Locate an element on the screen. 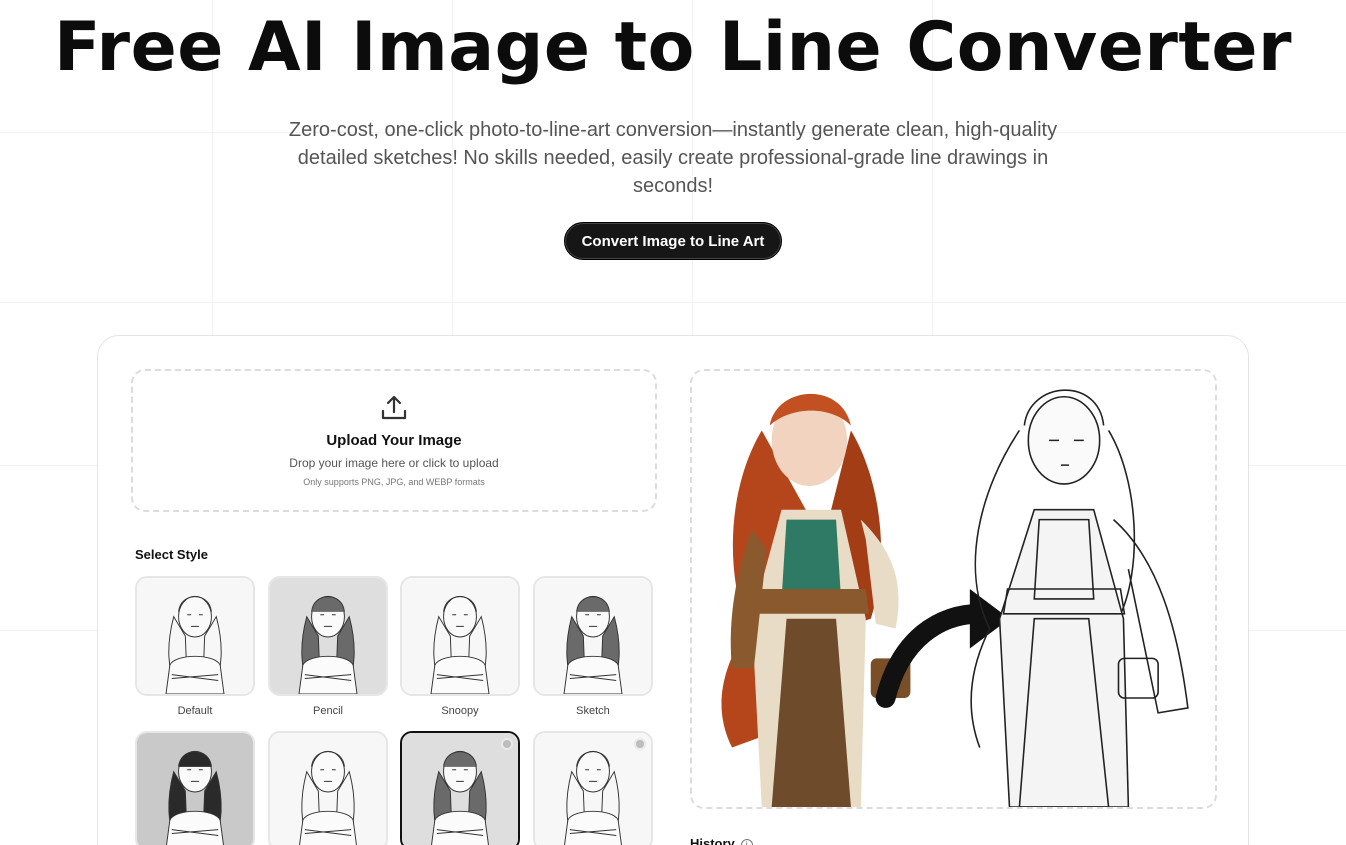  style-option: Sketch is located at coordinates (593, 646).